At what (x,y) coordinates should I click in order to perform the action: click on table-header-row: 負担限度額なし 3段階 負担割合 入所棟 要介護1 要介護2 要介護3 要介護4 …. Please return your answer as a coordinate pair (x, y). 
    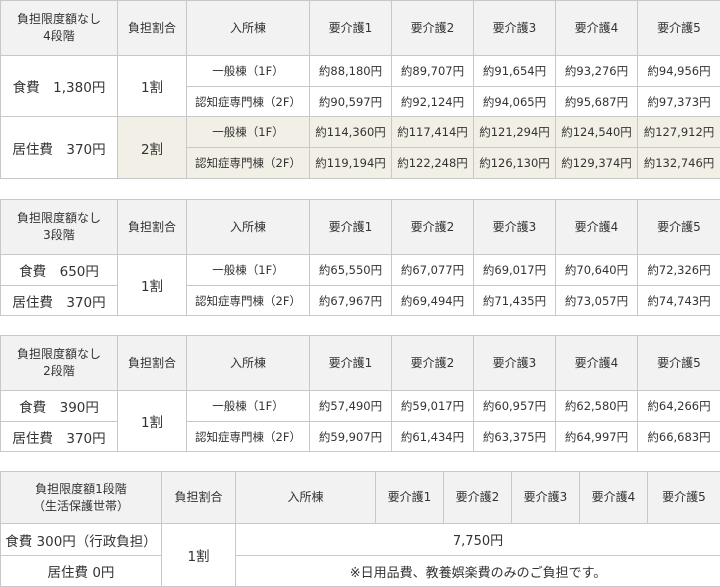
    Looking at the image, I should click on (360, 227).